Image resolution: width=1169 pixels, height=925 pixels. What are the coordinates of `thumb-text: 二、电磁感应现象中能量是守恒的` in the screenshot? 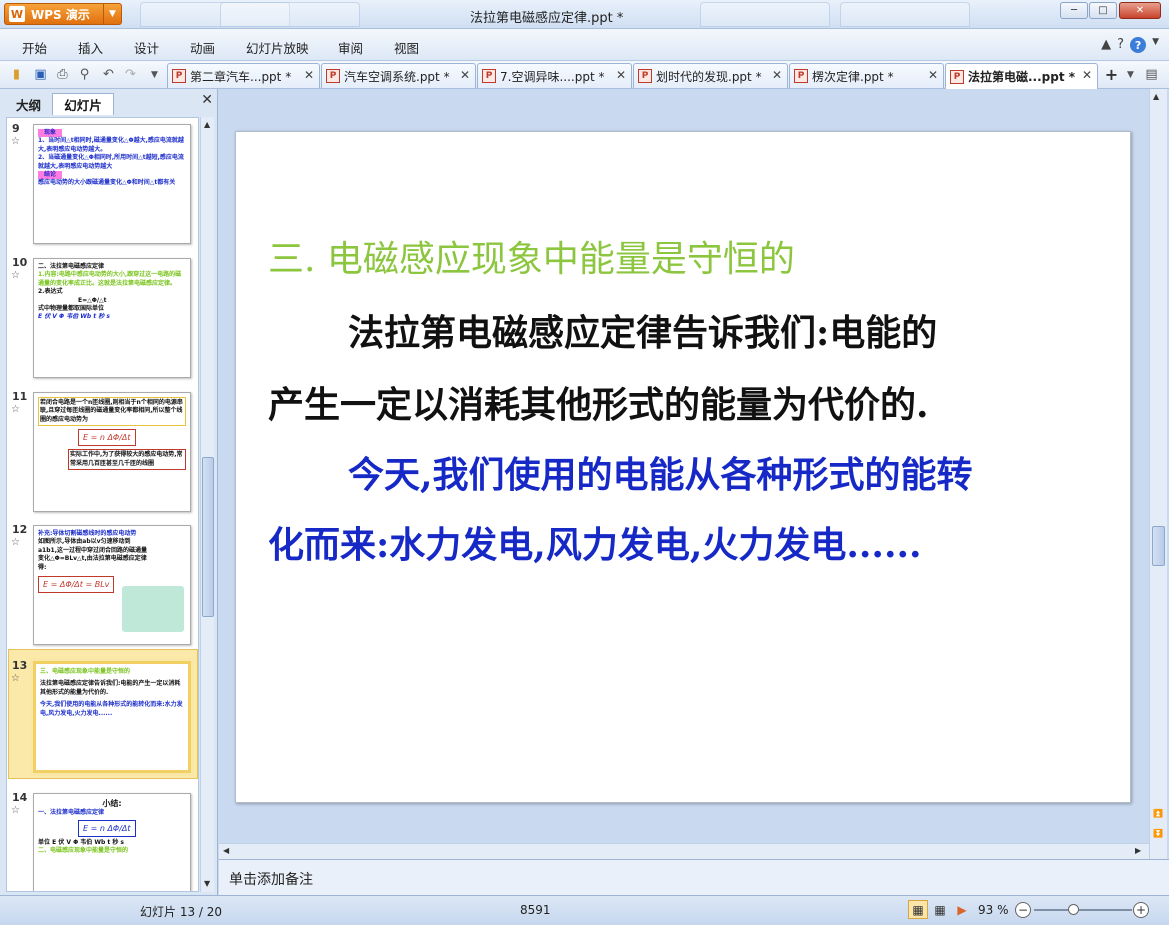 It's located at (83, 851).